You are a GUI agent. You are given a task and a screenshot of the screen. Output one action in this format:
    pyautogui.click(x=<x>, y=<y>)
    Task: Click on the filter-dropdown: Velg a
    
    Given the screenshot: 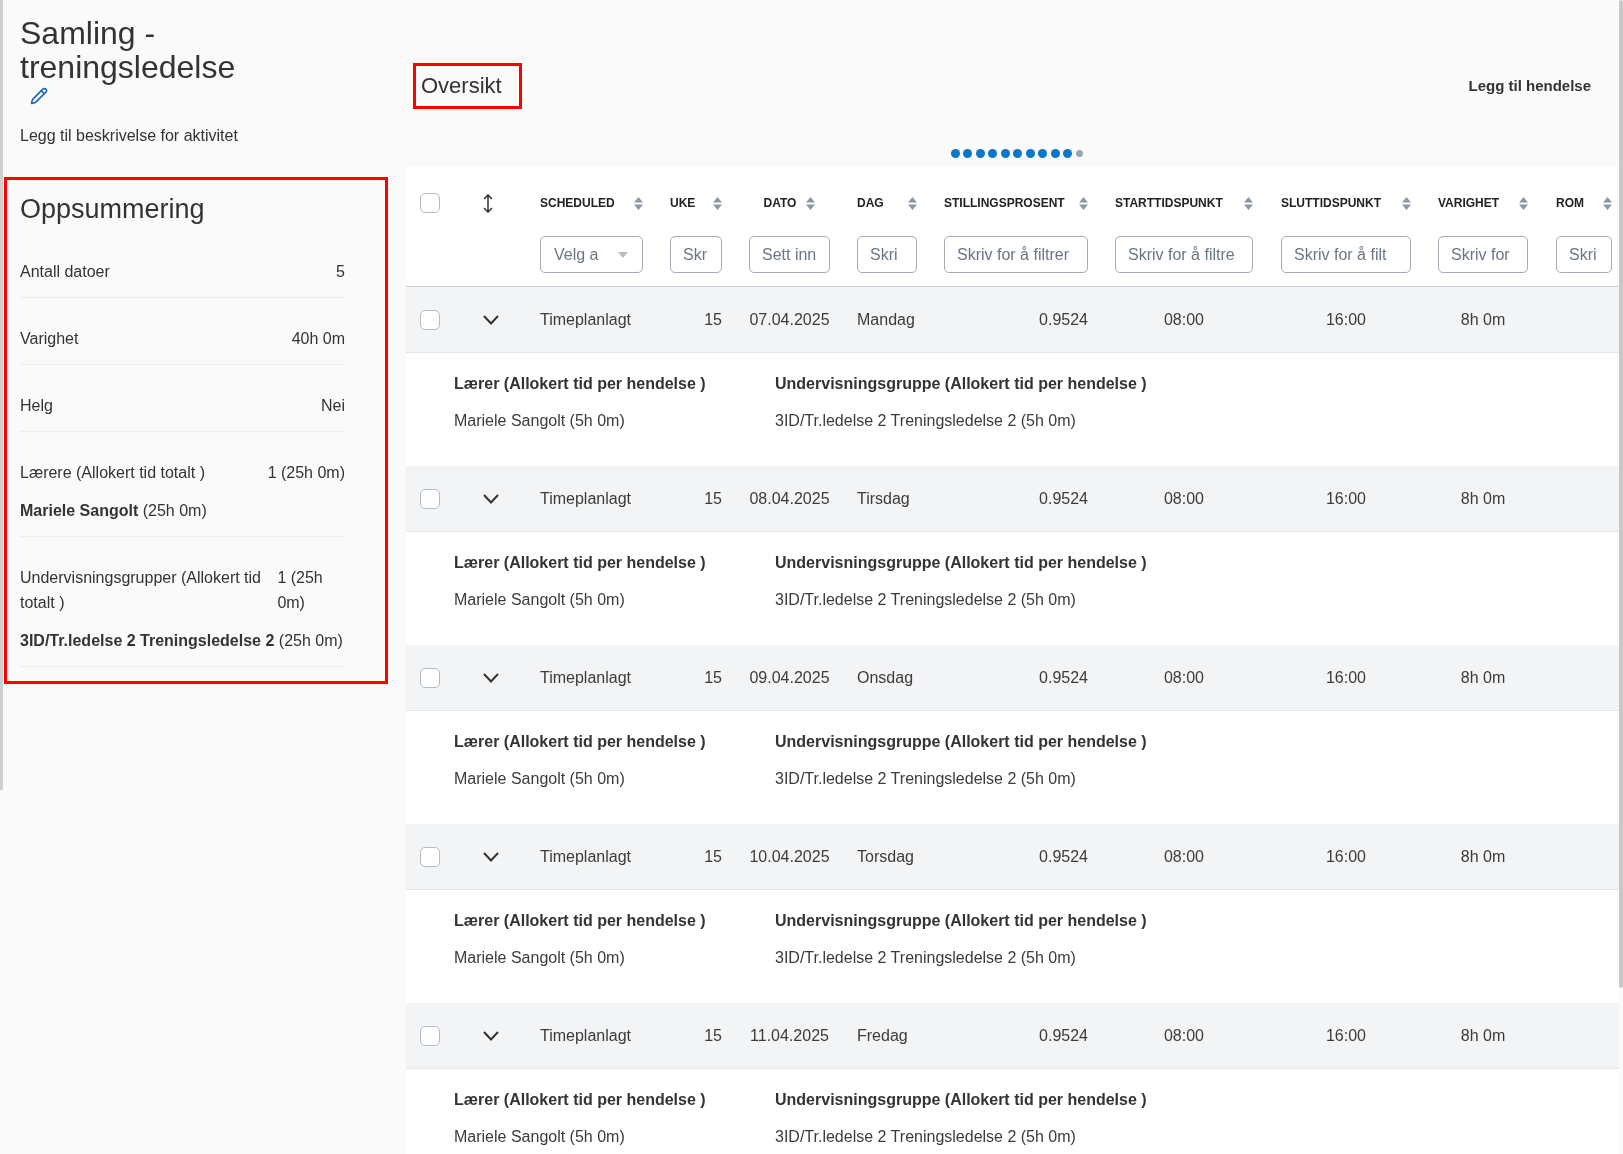 What is the action you would take?
    pyautogui.click(x=591, y=254)
    